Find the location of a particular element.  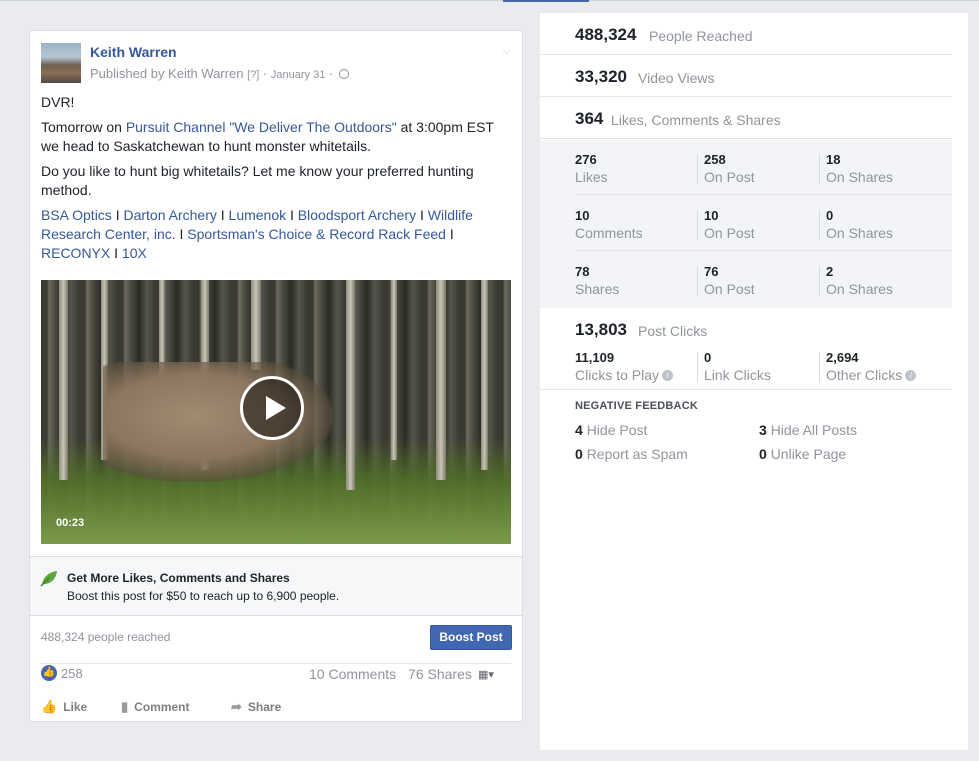

people-reached-text: 488,324 people reached is located at coordinates (105, 637).